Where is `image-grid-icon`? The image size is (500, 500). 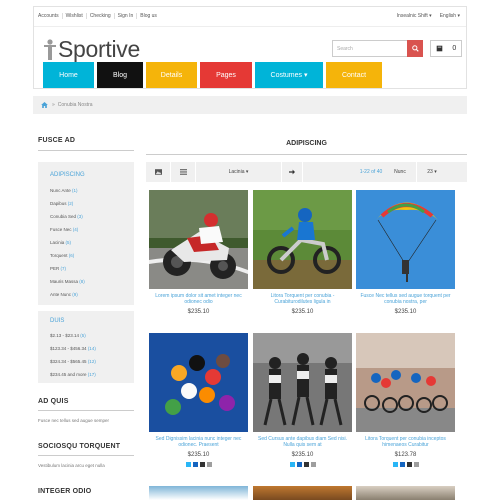
image-grid-icon is located at coordinates (158, 172).